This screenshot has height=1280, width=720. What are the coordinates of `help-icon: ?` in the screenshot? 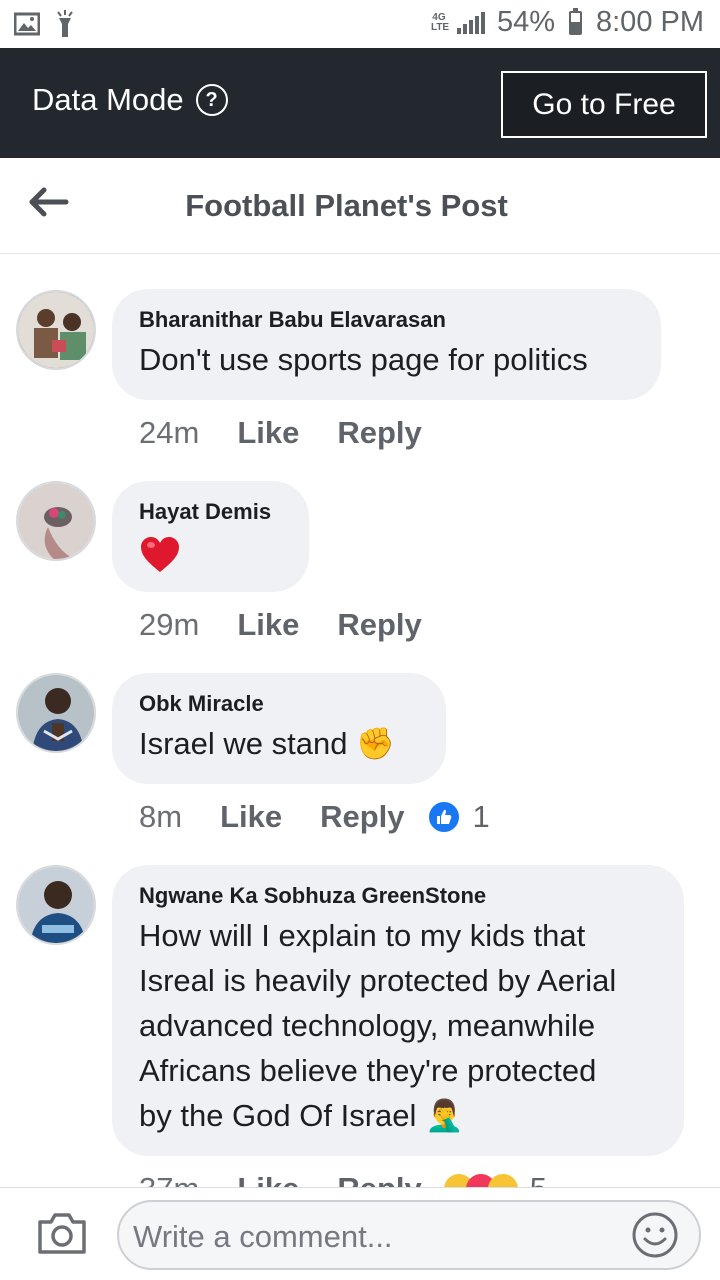 It's located at (211, 100).